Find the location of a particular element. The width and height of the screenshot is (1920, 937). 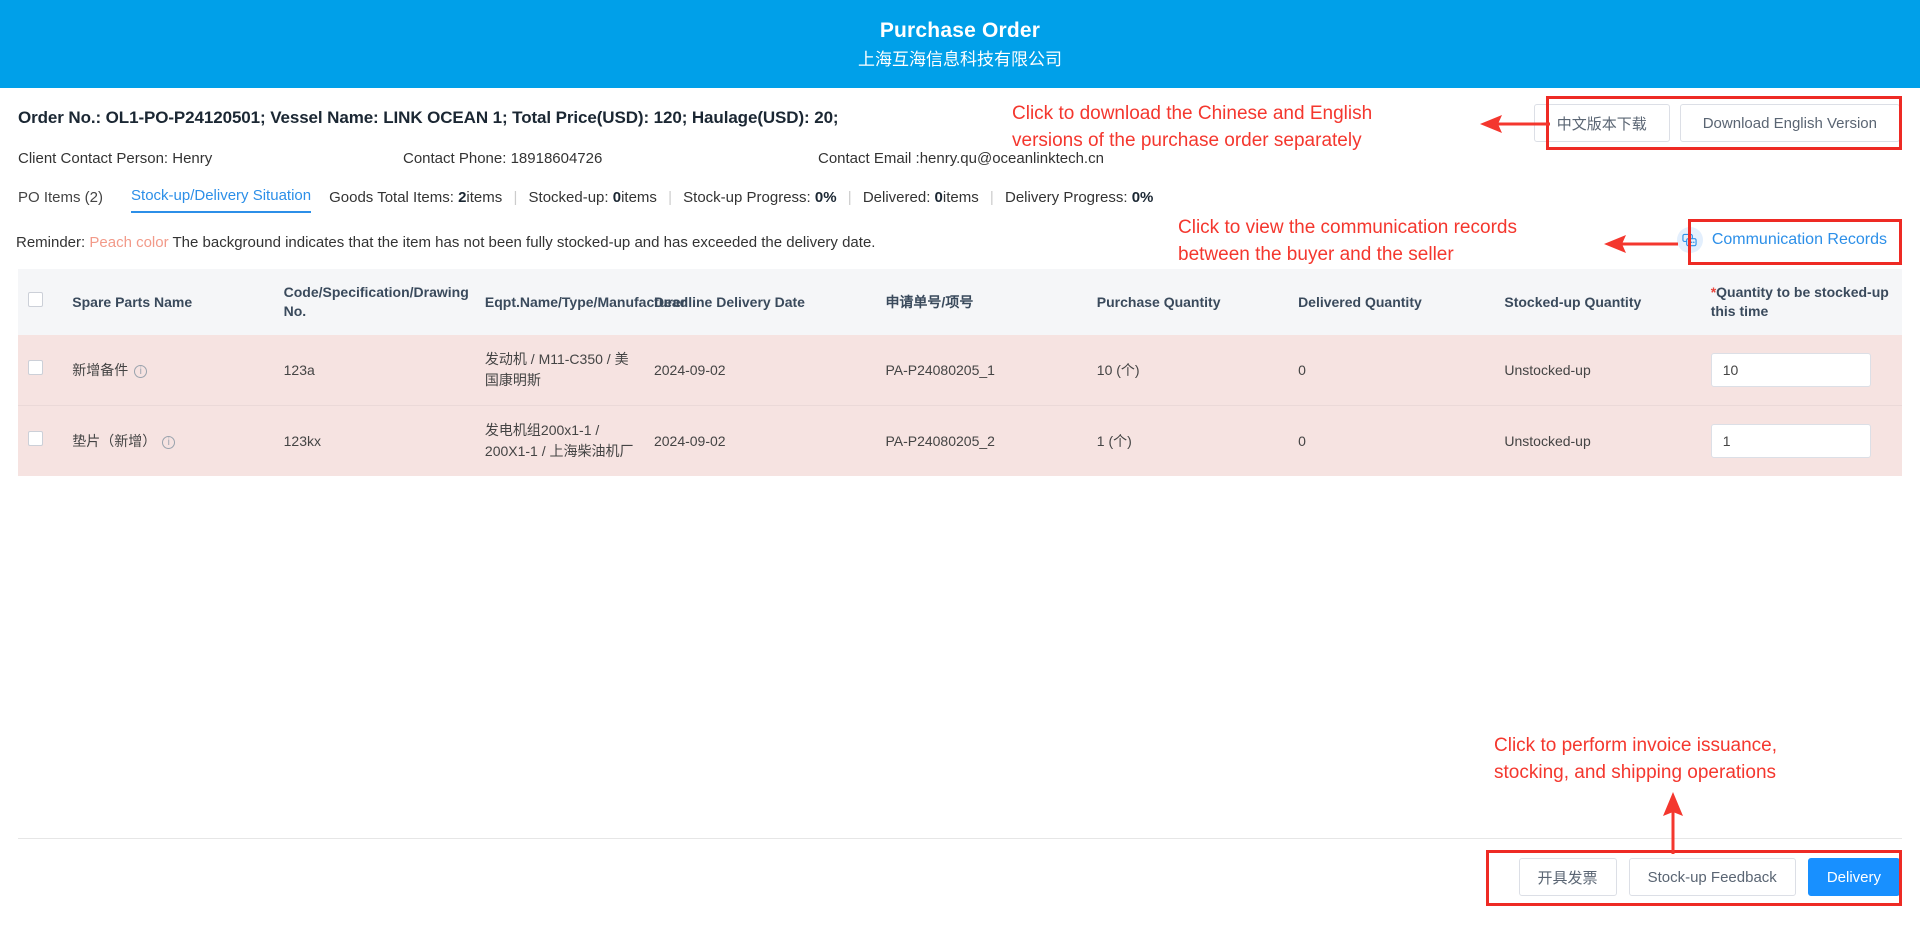

header-application-no: 申请单号/项号 is located at coordinates (981, 302).